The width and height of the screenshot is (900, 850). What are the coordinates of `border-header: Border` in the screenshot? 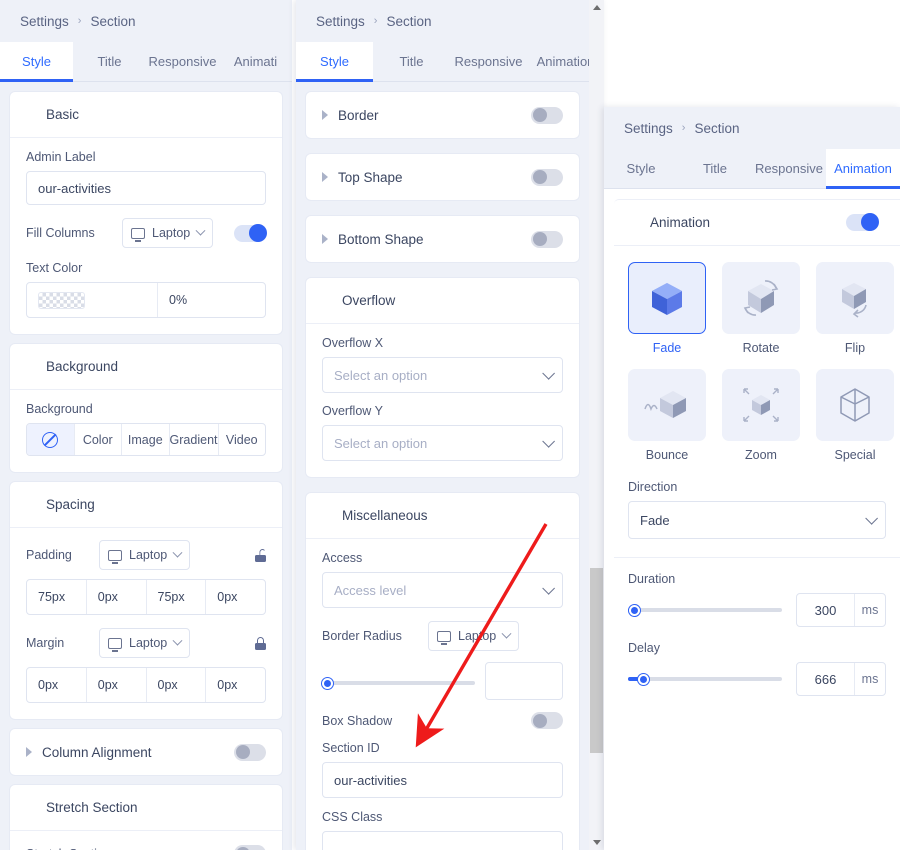 It's located at (442, 115).